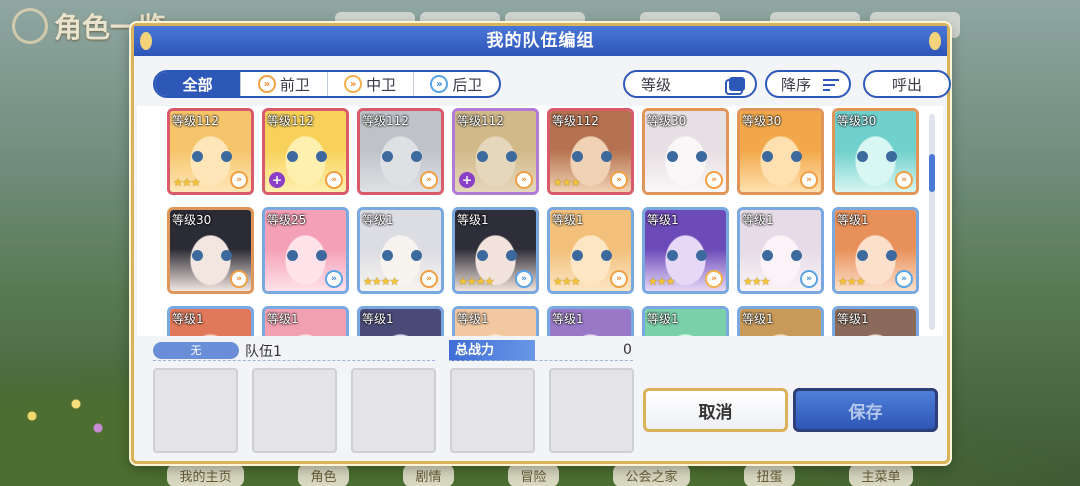 This screenshot has height=486, width=1080. Describe the element at coordinates (932, 173) in the screenshot. I see `scrollbar-thumb` at that location.